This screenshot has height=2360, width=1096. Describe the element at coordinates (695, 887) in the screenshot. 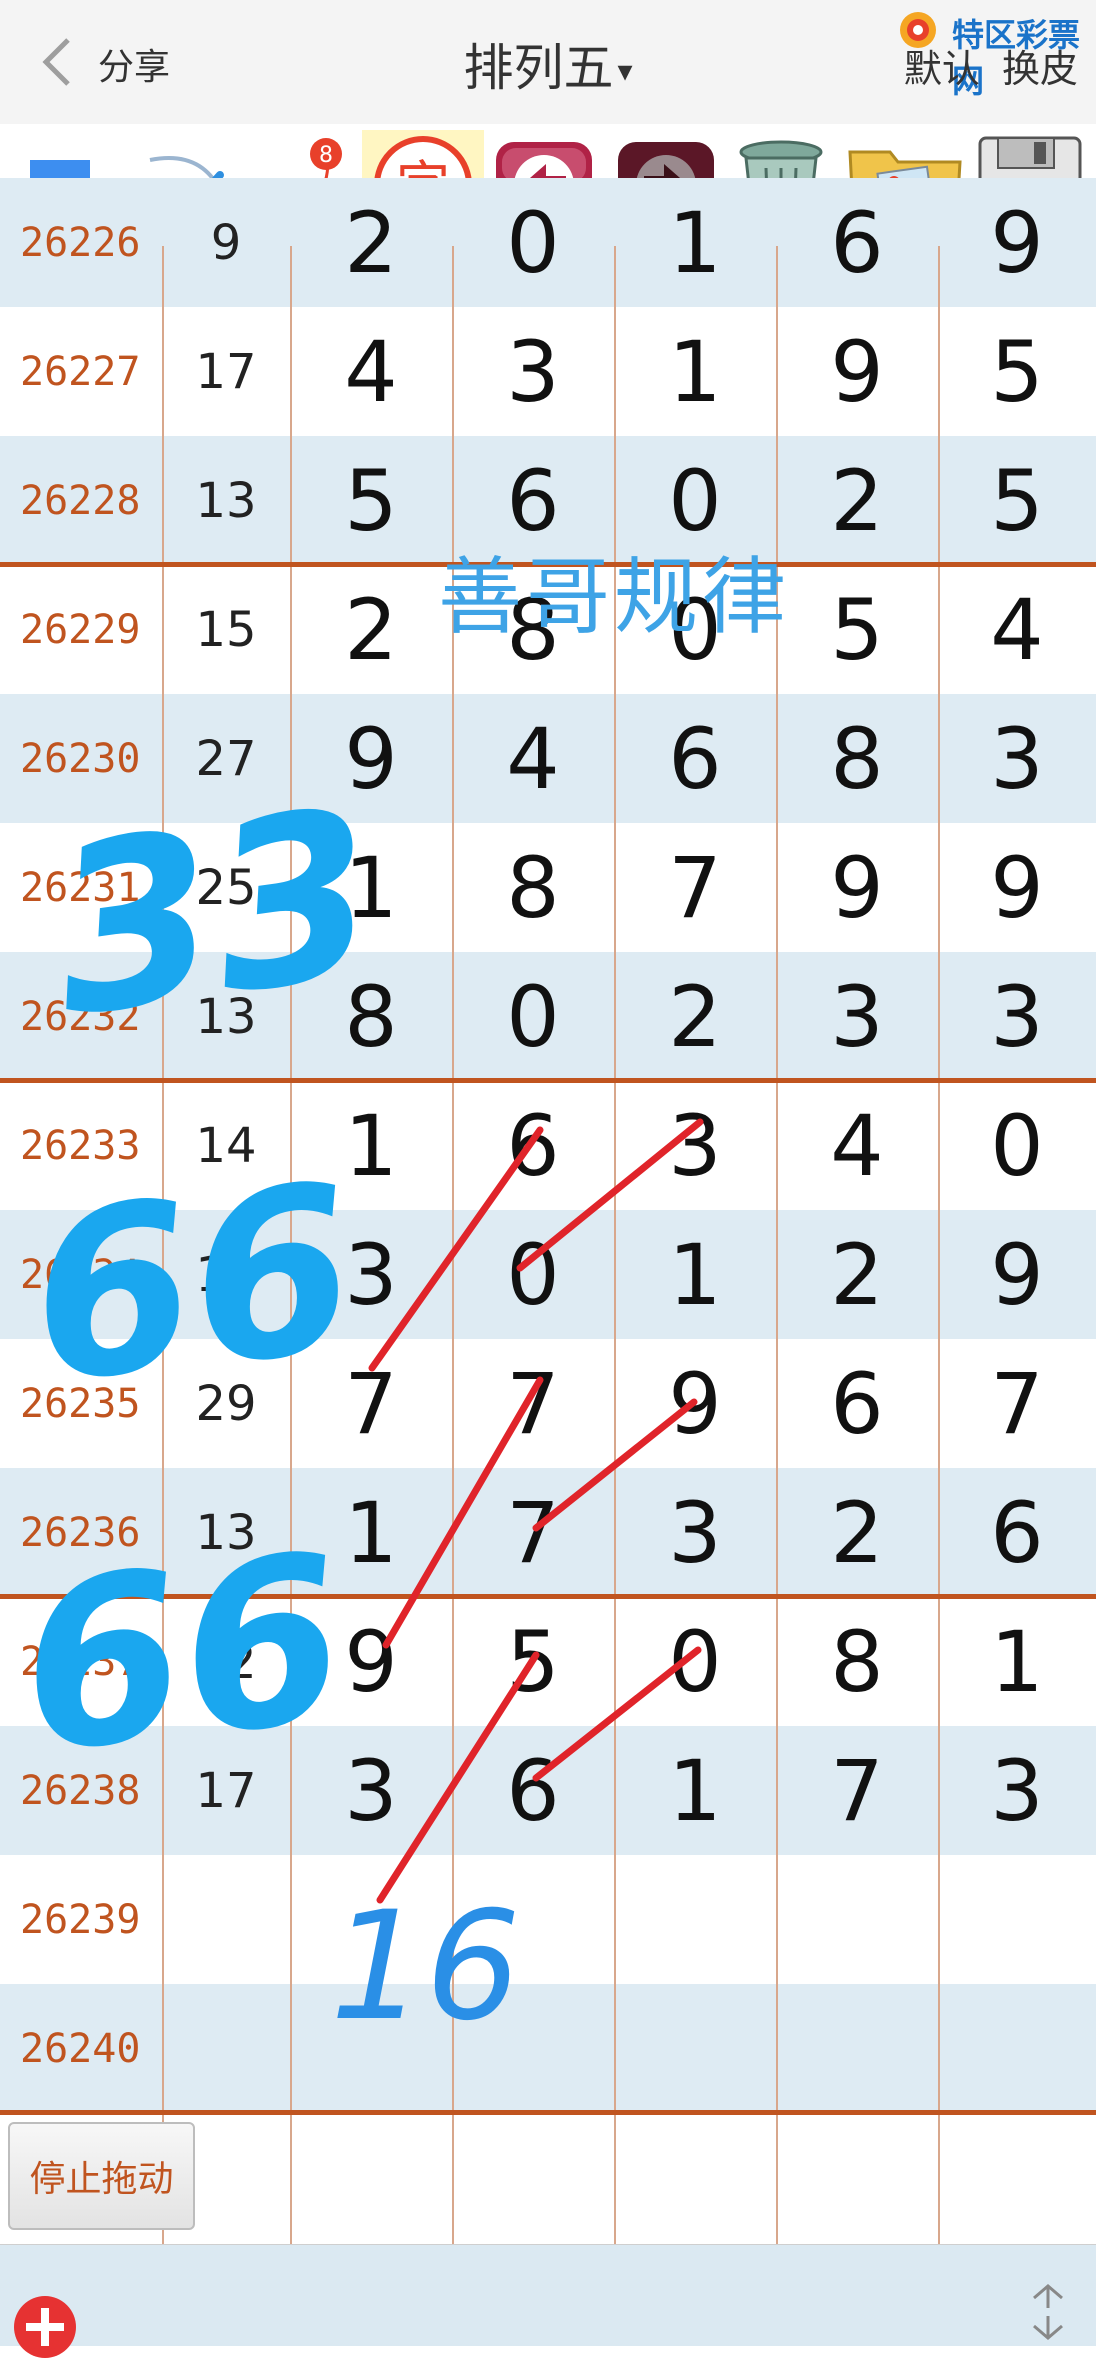

I see `digit-cell-pos3: 7` at that location.